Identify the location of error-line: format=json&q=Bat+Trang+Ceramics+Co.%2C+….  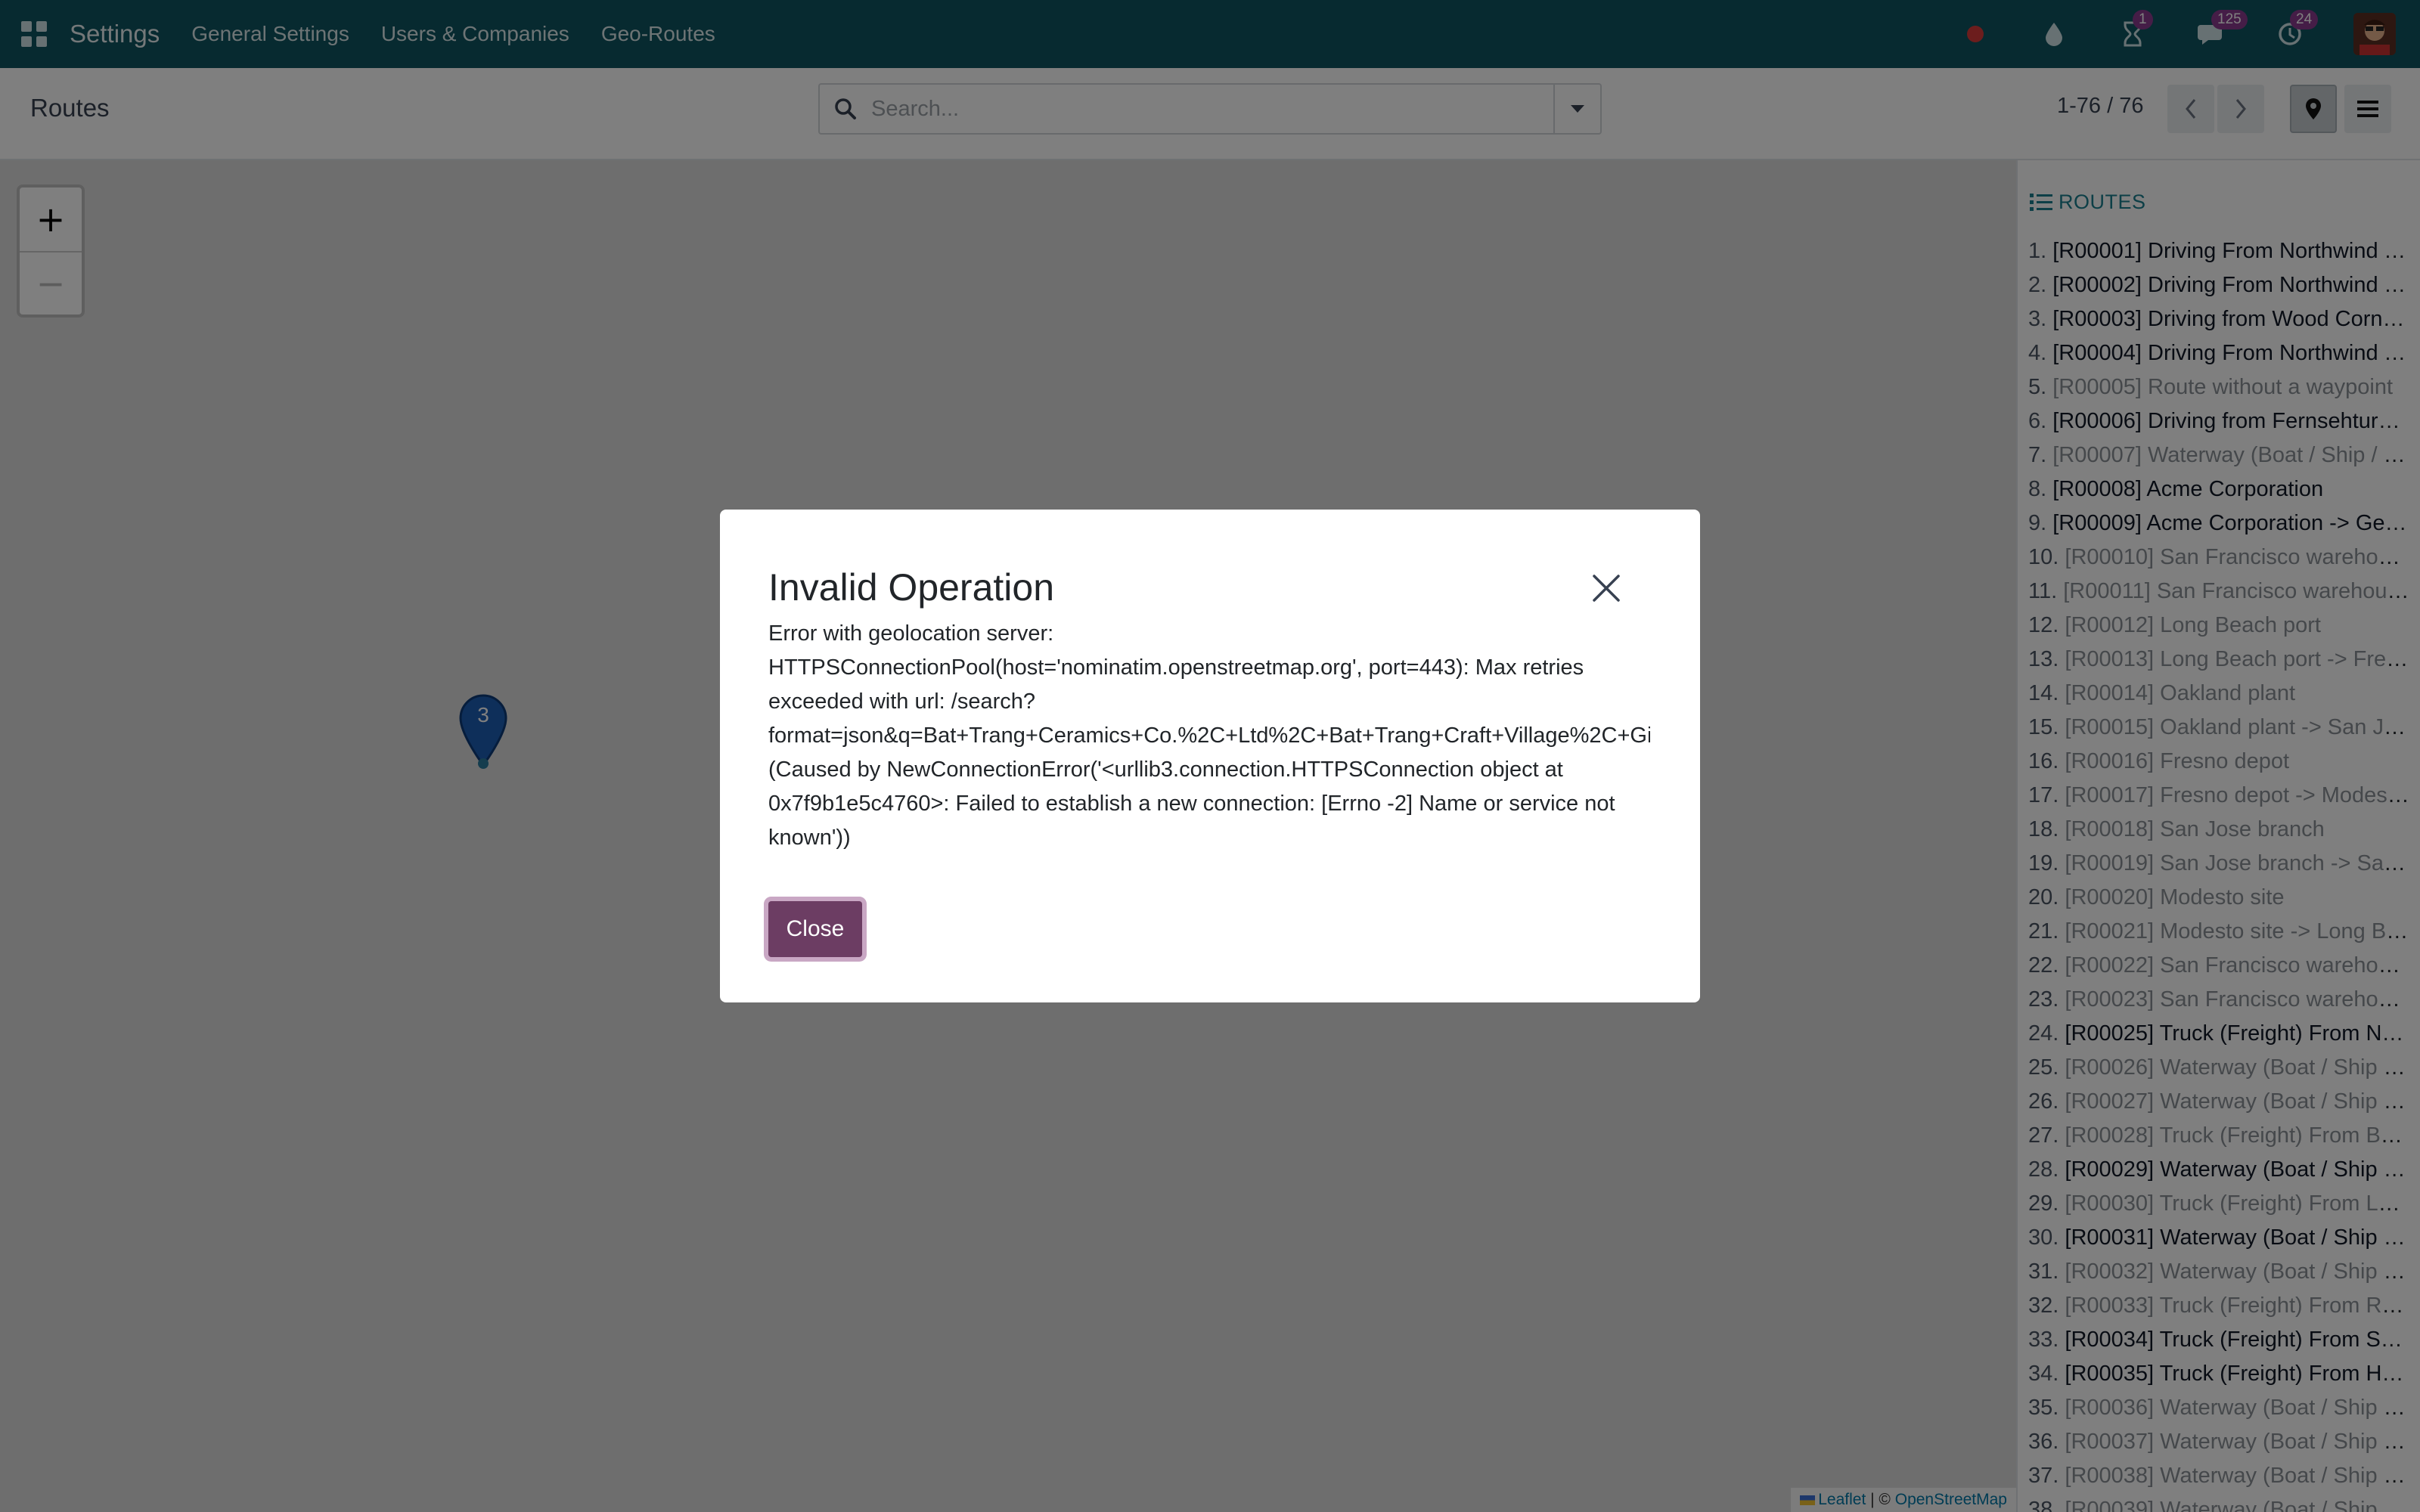
(1209, 735).